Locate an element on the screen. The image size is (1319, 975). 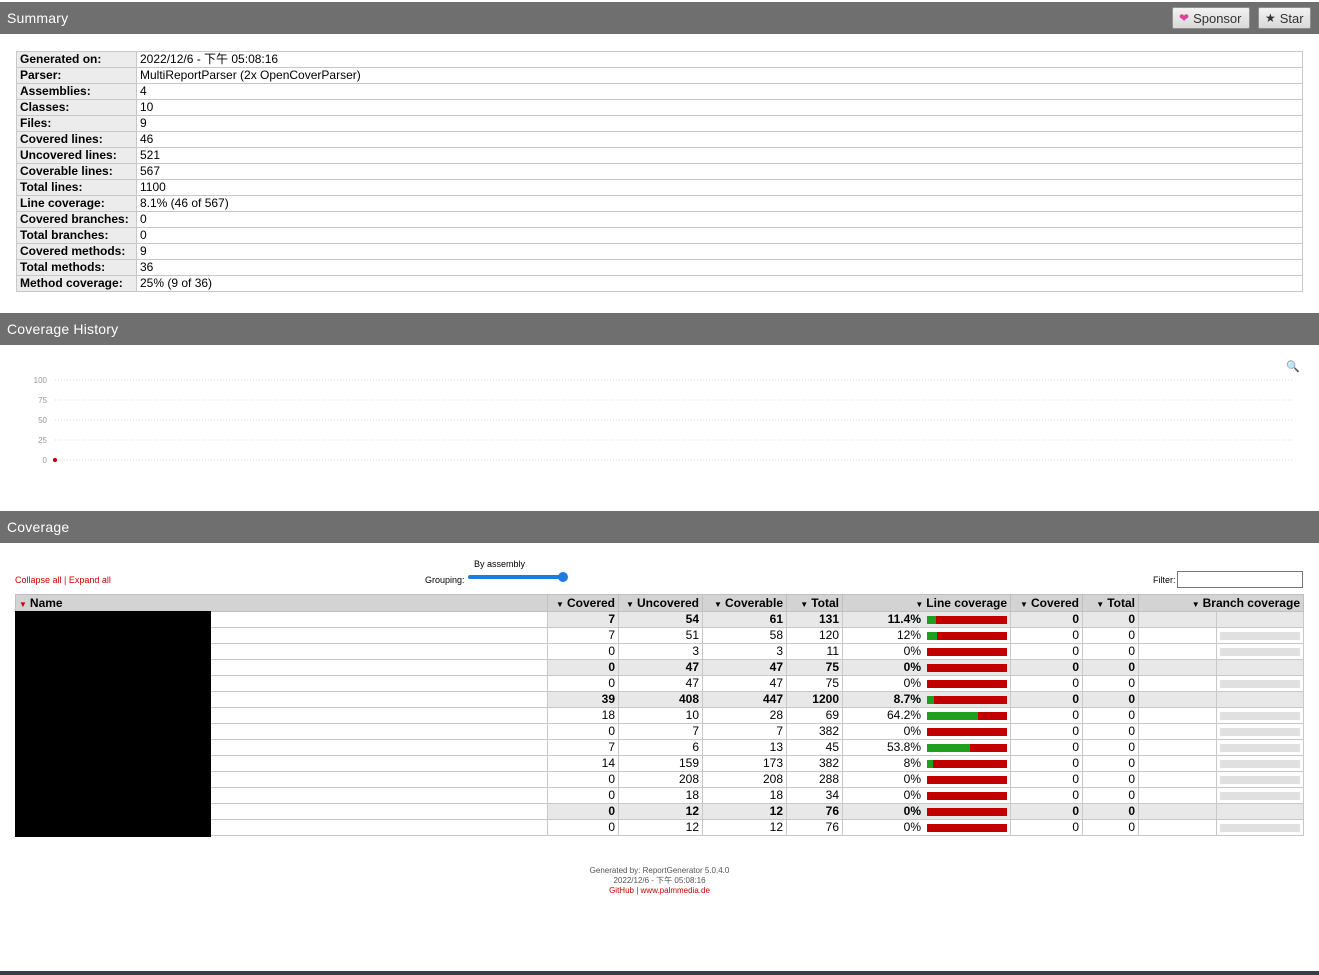
uncovered-lines: 3 is located at coordinates (660, 651).